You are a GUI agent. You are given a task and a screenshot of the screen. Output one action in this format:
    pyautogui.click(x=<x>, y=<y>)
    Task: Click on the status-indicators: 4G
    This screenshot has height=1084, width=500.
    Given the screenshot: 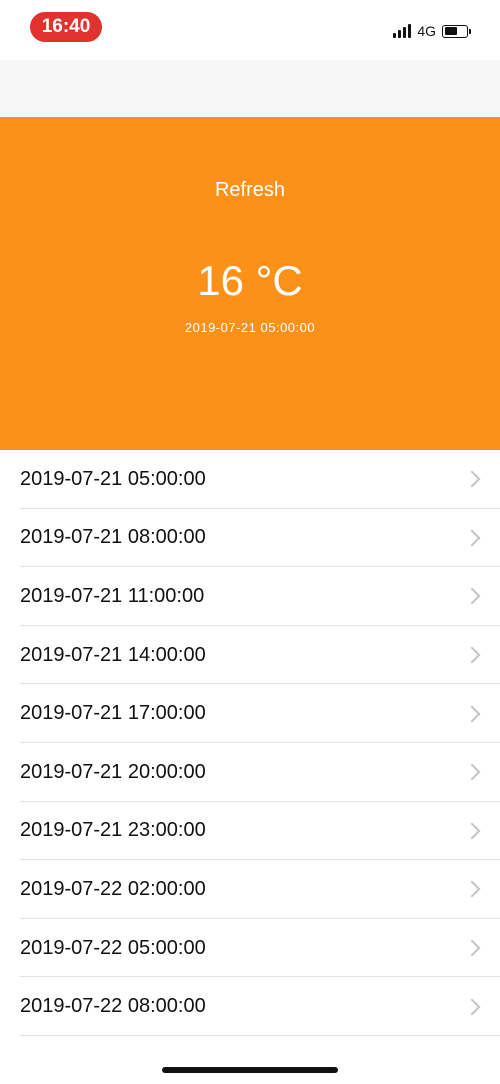 What is the action you would take?
    pyautogui.click(x=432, y=31)
    